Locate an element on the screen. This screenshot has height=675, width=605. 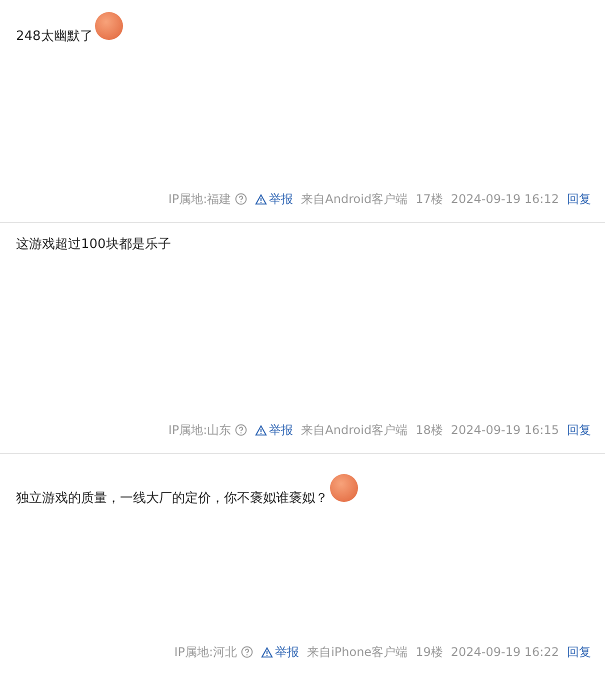
floor-number: 17楼 is located at coordinates (429, 199).